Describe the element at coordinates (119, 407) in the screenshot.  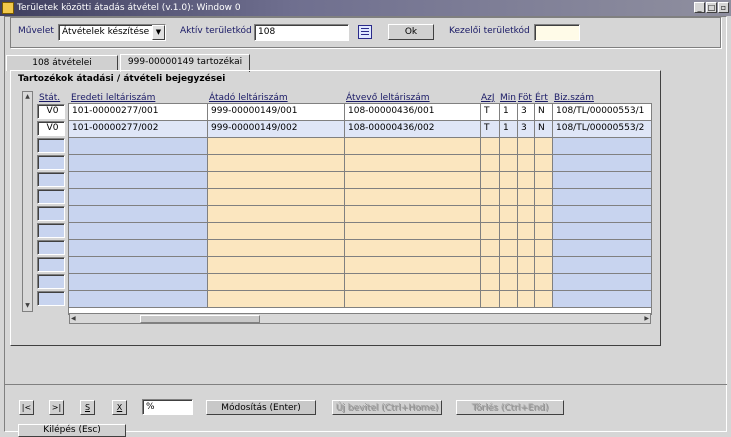
I see `cancel-button: X` at that location.